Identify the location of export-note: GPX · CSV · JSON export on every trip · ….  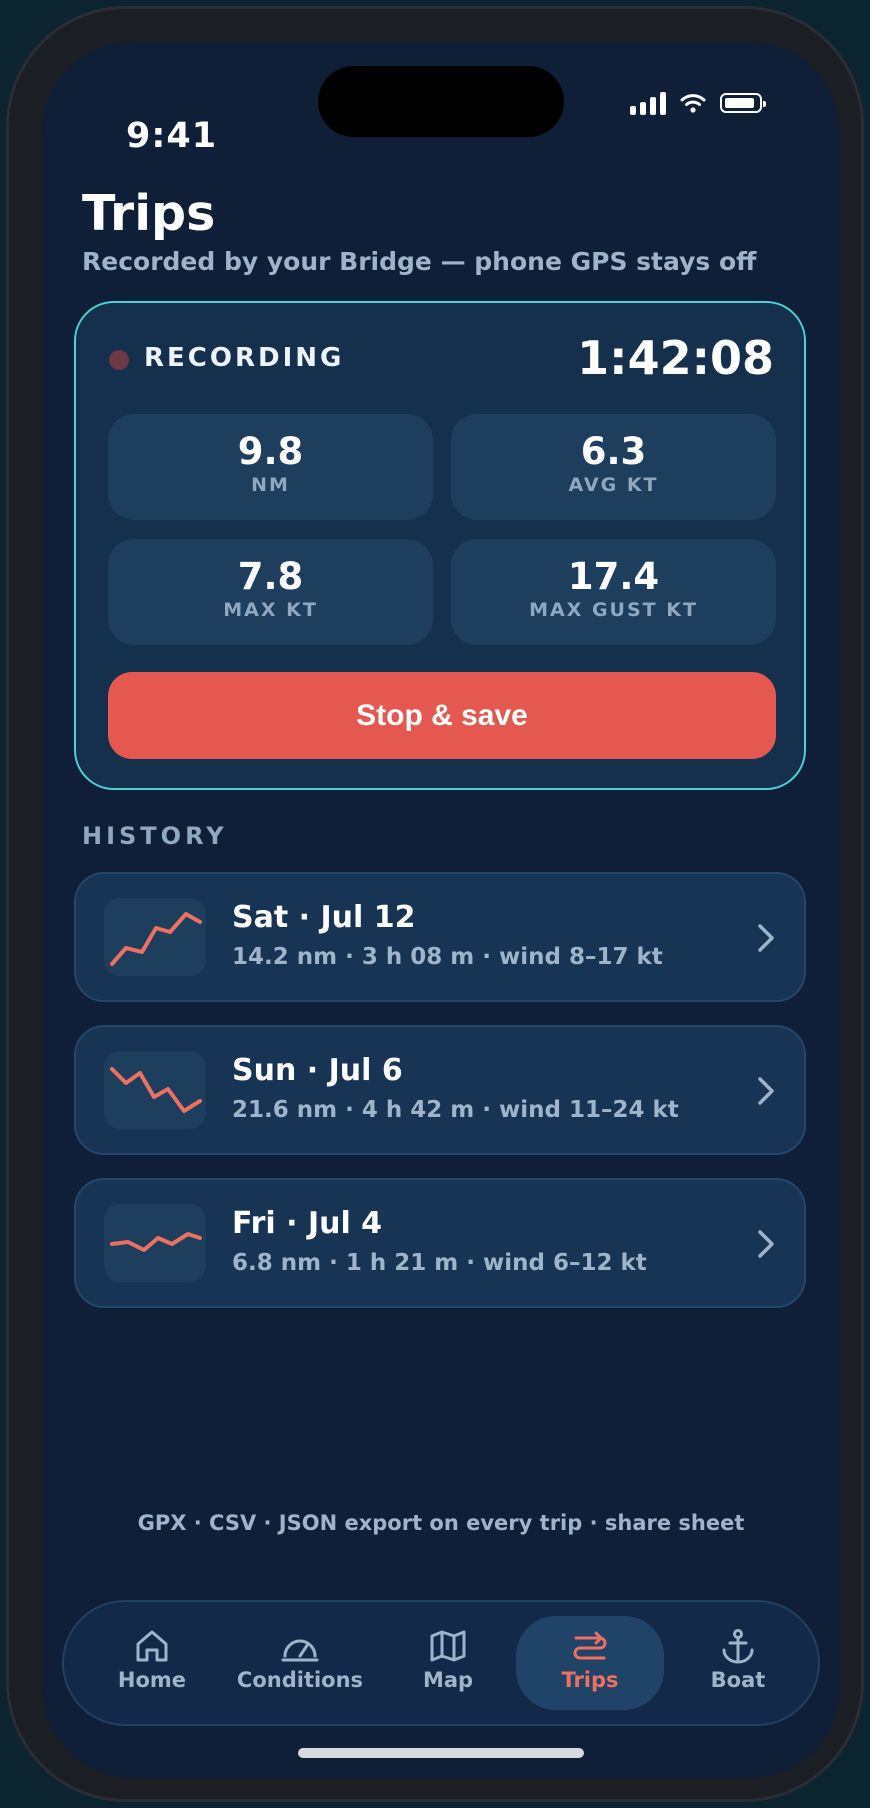
(441, 1523).